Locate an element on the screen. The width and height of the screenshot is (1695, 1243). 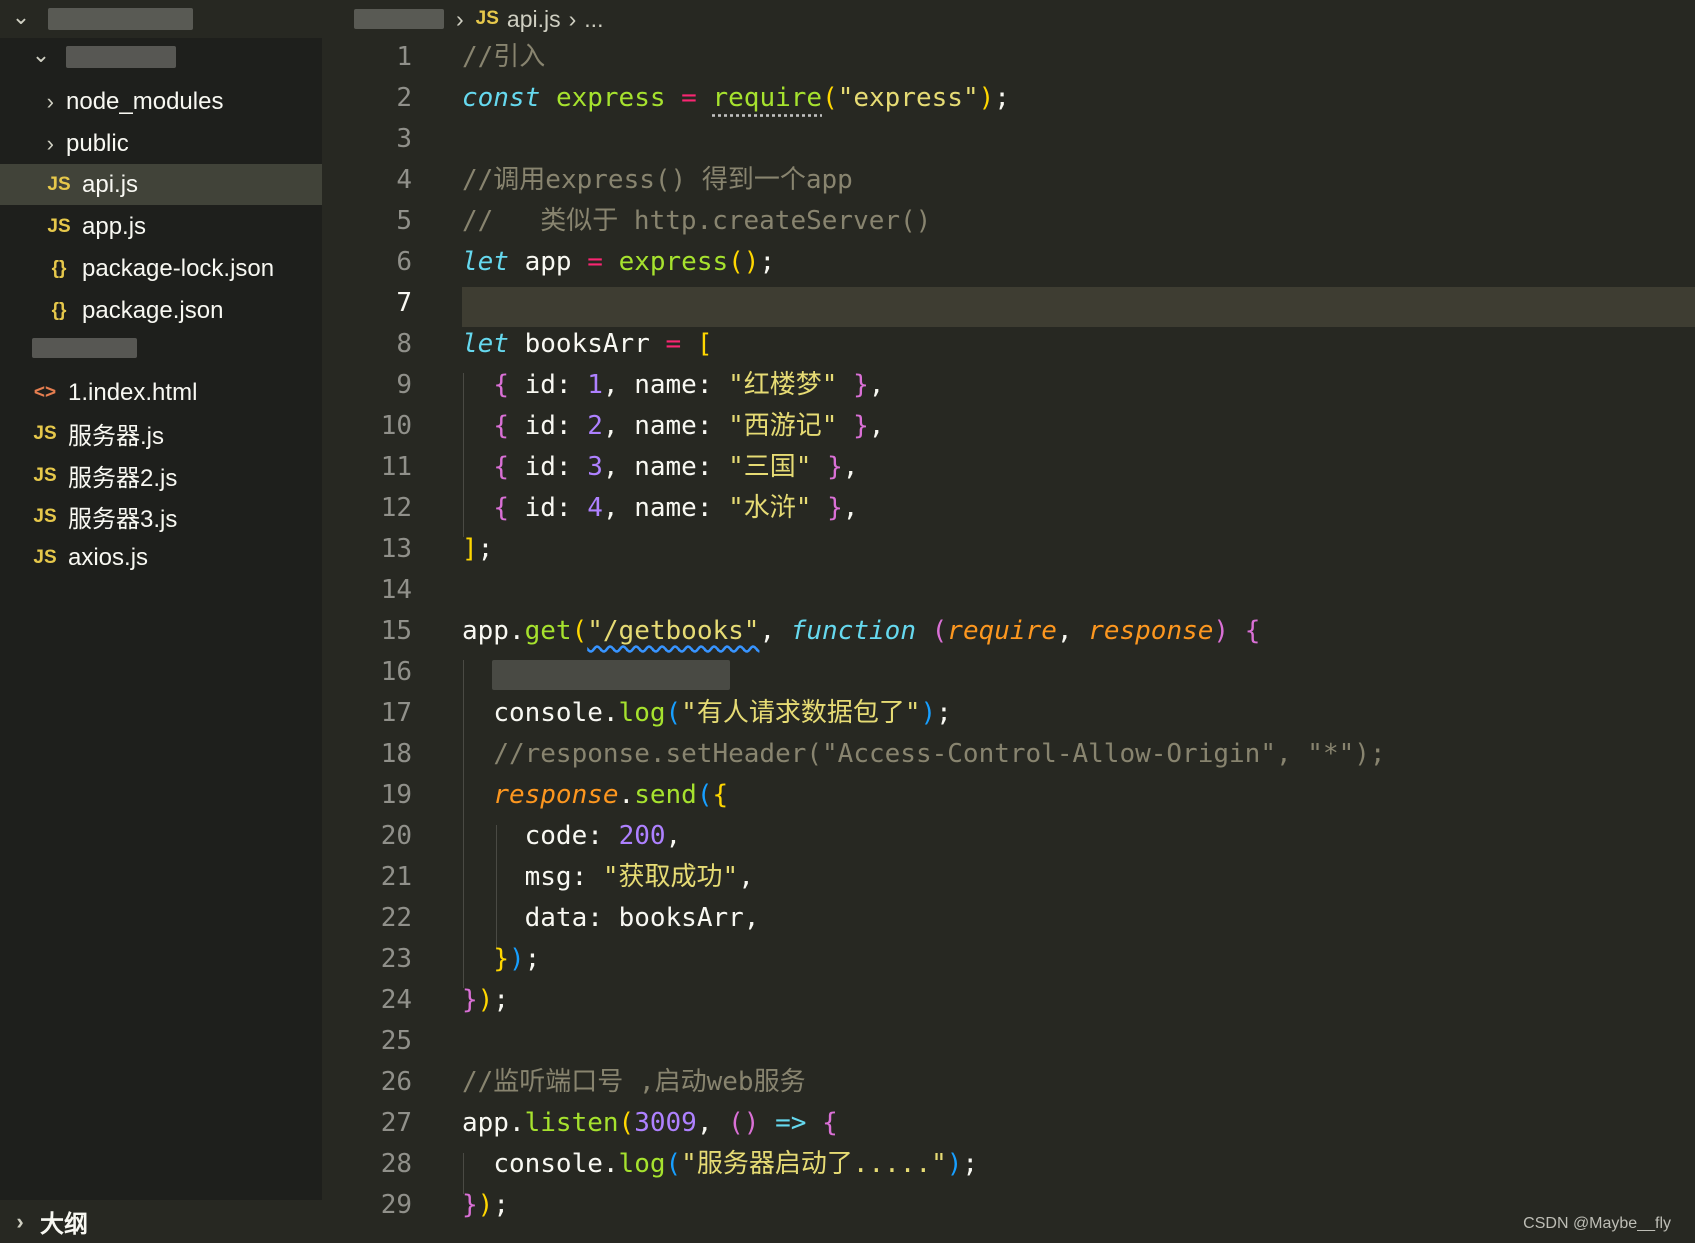
line-number: 22 is located at coordinates (396, 918).